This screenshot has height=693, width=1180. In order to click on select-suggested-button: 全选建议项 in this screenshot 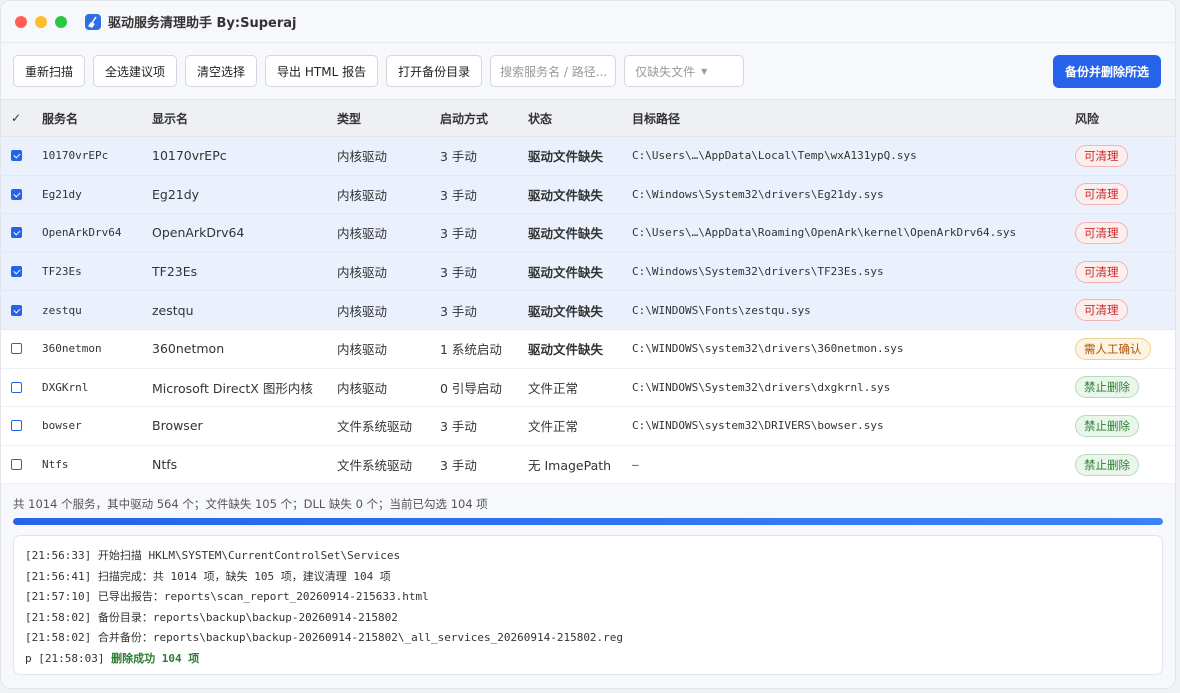, I will do `click(135, 71)`.